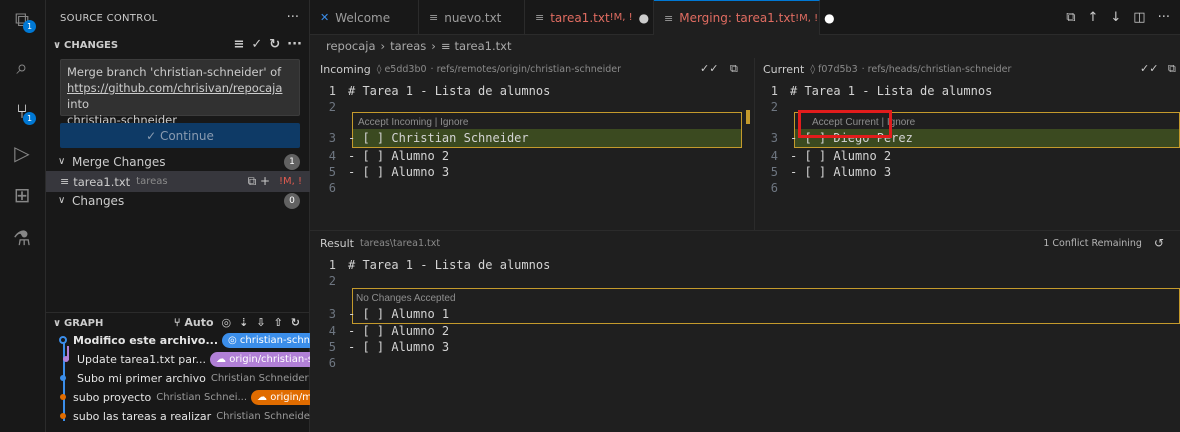 The height and width of the screenshot is (432, 1180). I want to click on view-list-icon: ≡, so click(238, 44).